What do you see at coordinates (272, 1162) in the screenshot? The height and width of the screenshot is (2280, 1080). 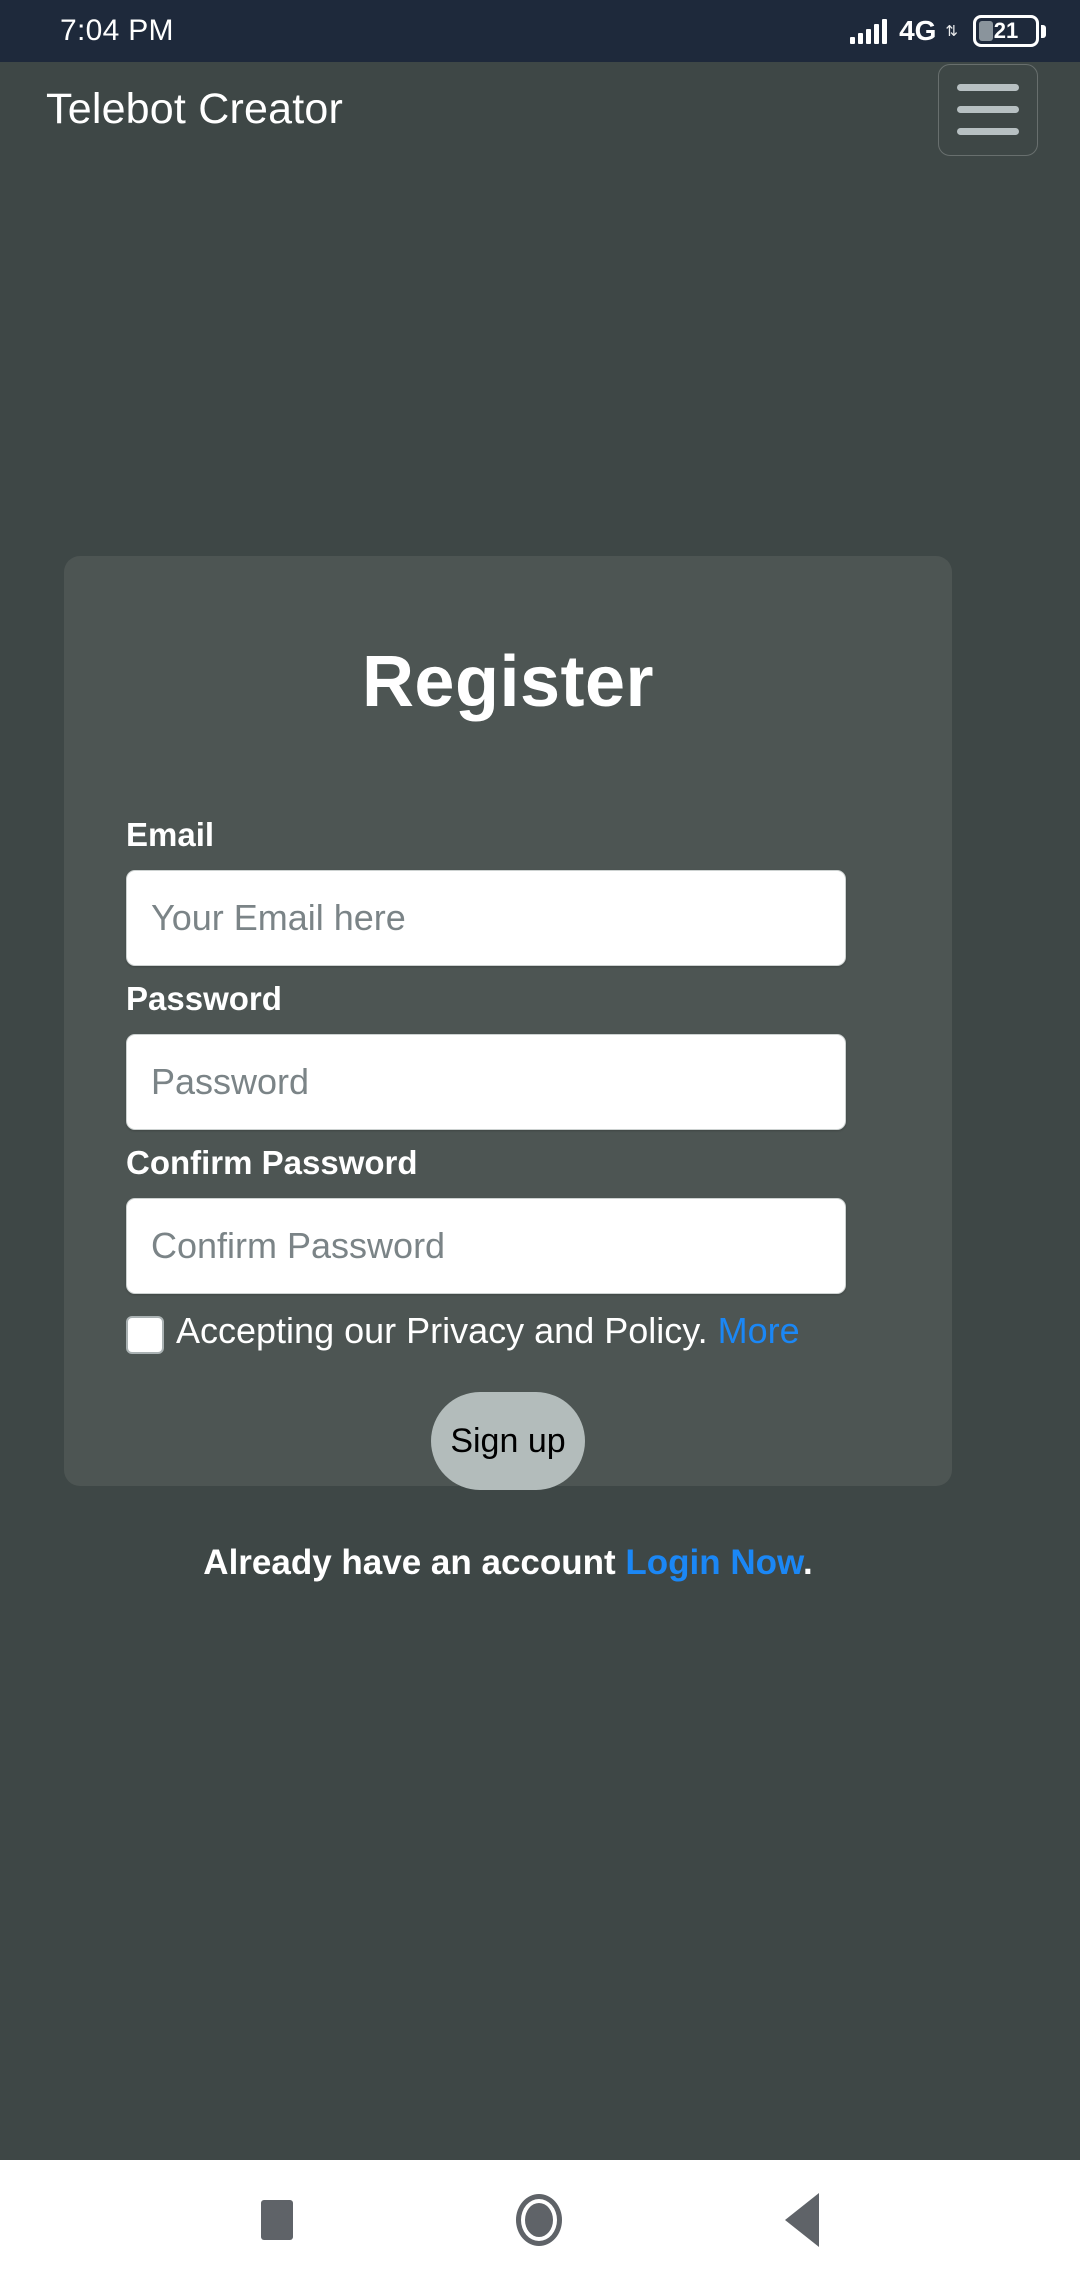 I see `confirm-password-label: Confirm Password` at bounding box center [272, 1162].